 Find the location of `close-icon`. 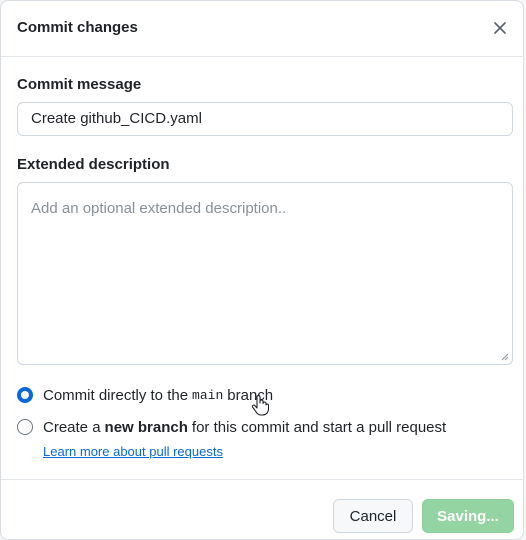

close-icon is located at coordinates (500, 28).